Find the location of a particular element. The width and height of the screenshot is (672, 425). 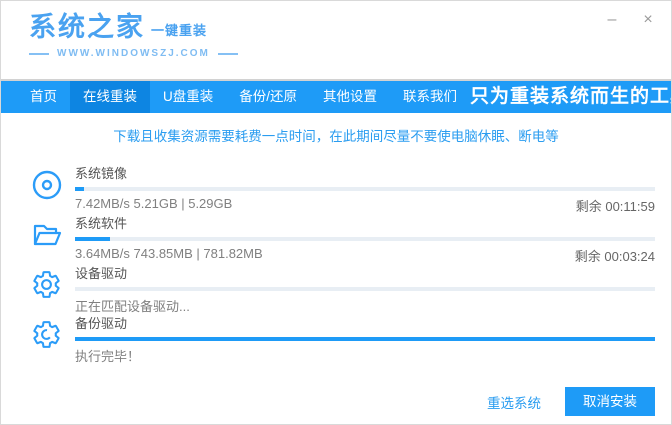

cancel-install-button: 取消安装 is located at coordinates (610, 401).